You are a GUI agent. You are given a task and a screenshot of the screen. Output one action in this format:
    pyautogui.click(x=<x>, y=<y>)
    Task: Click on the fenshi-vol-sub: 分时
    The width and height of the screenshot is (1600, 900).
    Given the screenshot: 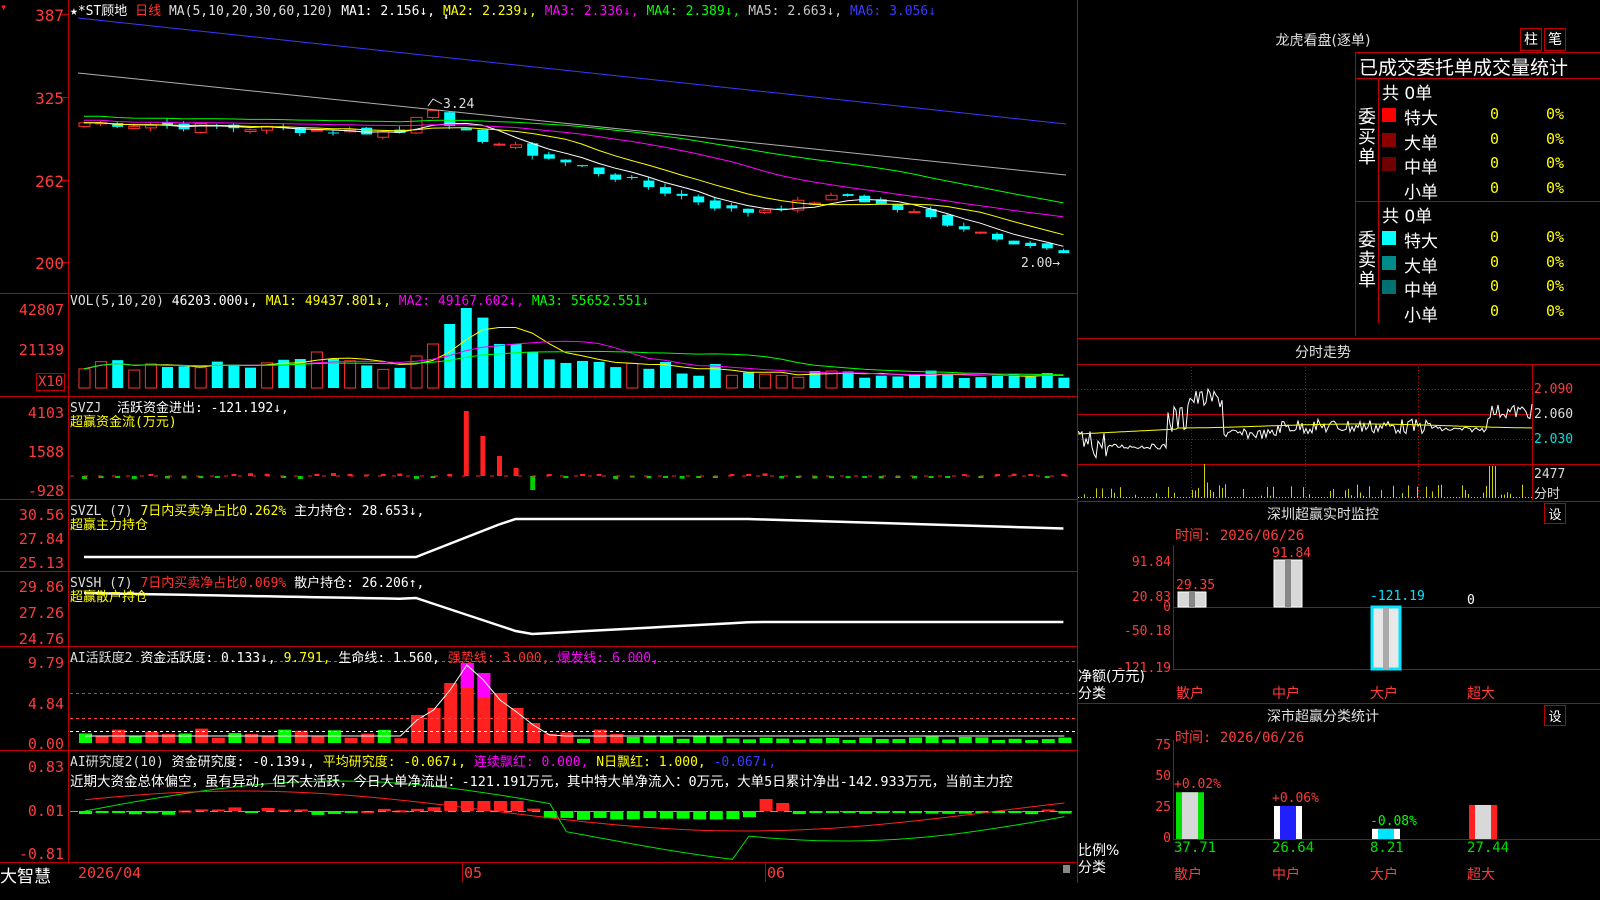 What is the action you would take?
    pyautogui.click(x=1547, y=494)
    